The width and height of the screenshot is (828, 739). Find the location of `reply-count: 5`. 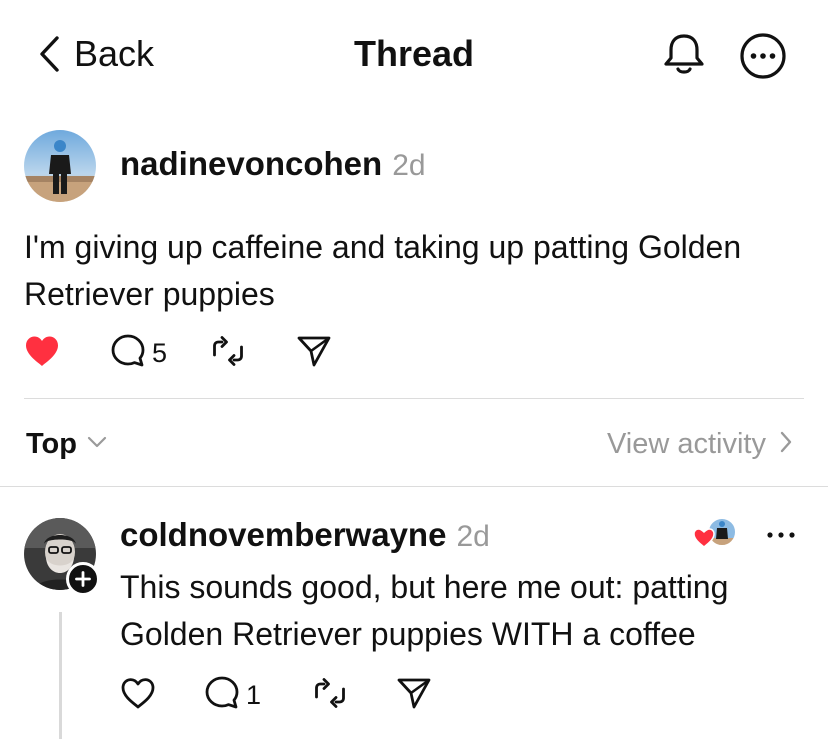

reply-count: 5 is located at coordinates (160, 352).